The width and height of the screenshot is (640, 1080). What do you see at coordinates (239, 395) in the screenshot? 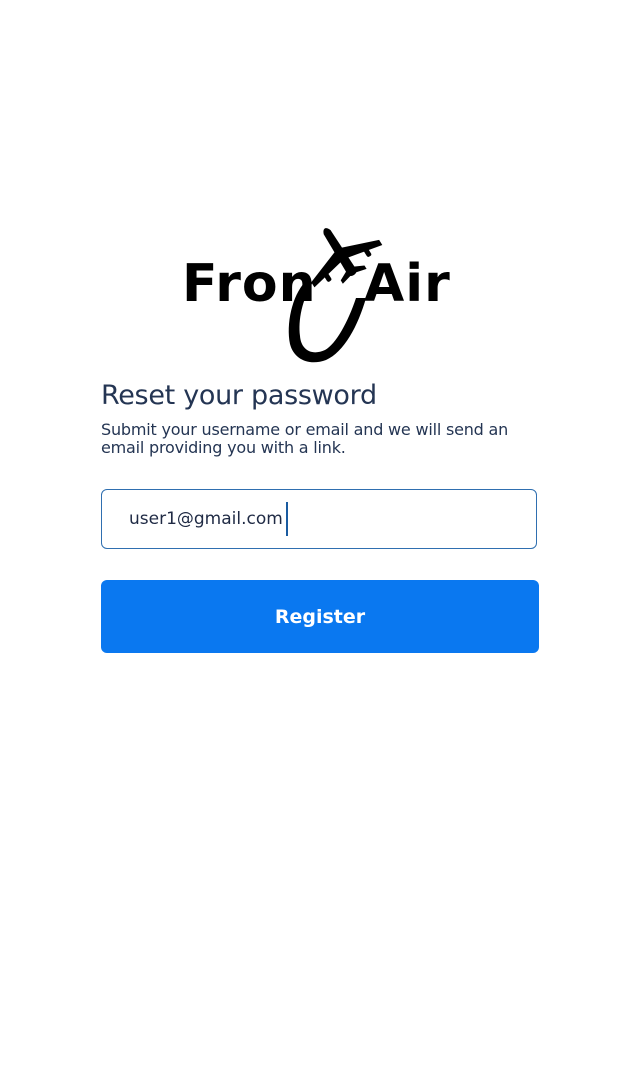
I see `page-title: Reset your password` at bounding box center [239, 395].